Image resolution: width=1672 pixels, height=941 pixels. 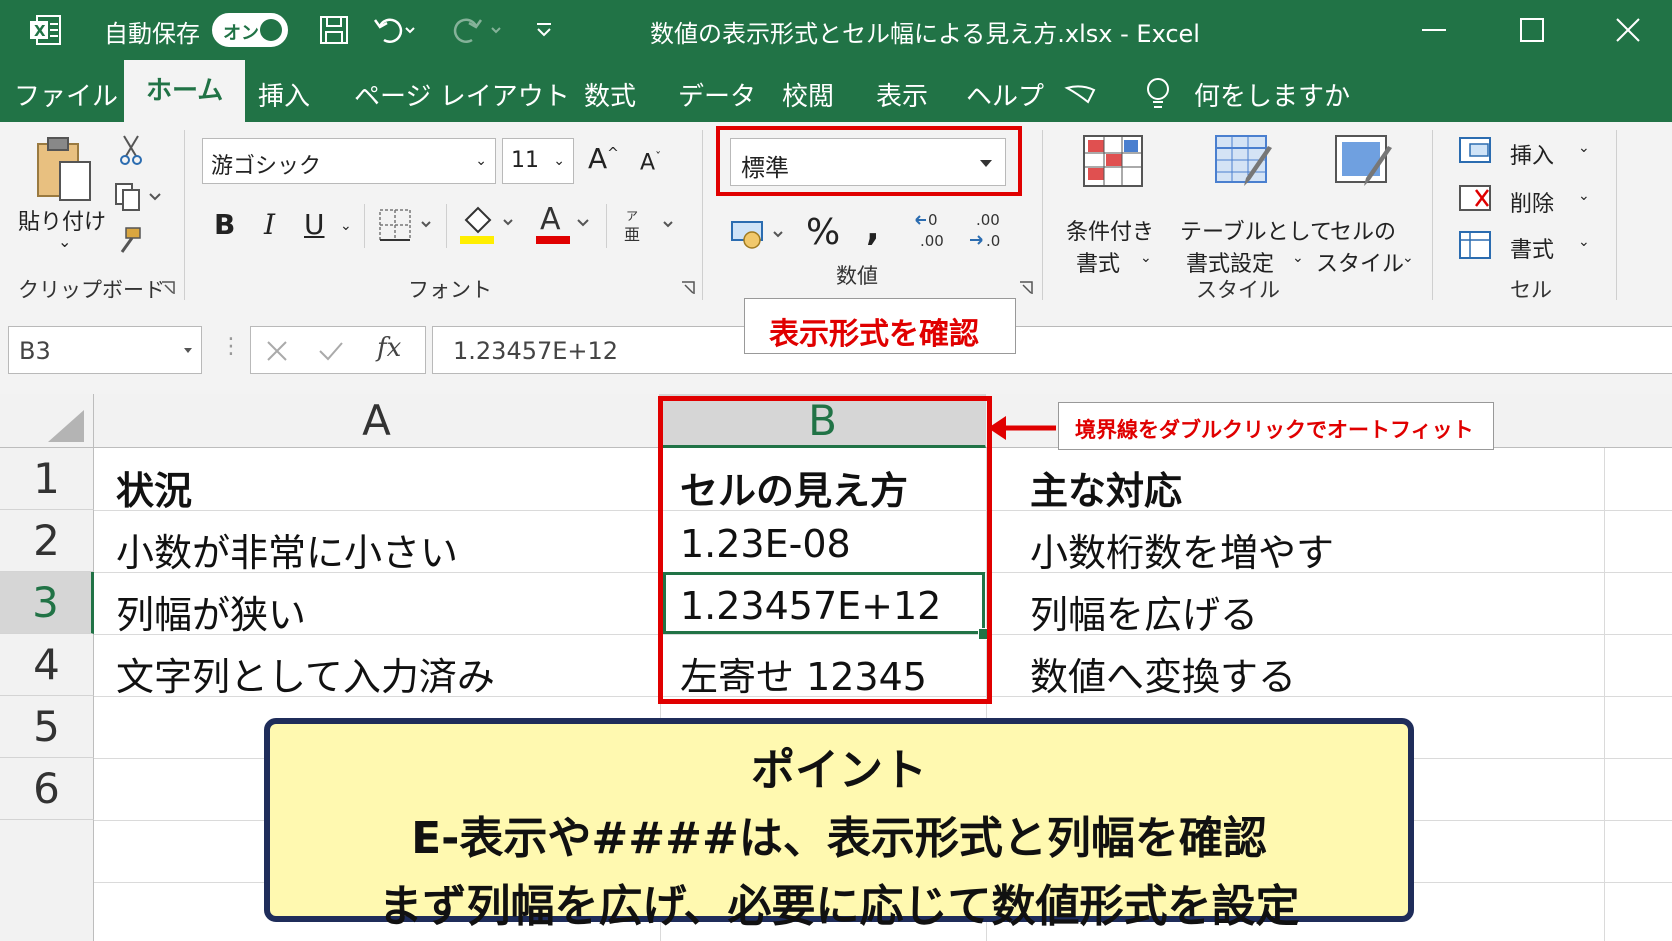 I want to click on font-size-select: 11 ⌄, so click(x=538, y=161).